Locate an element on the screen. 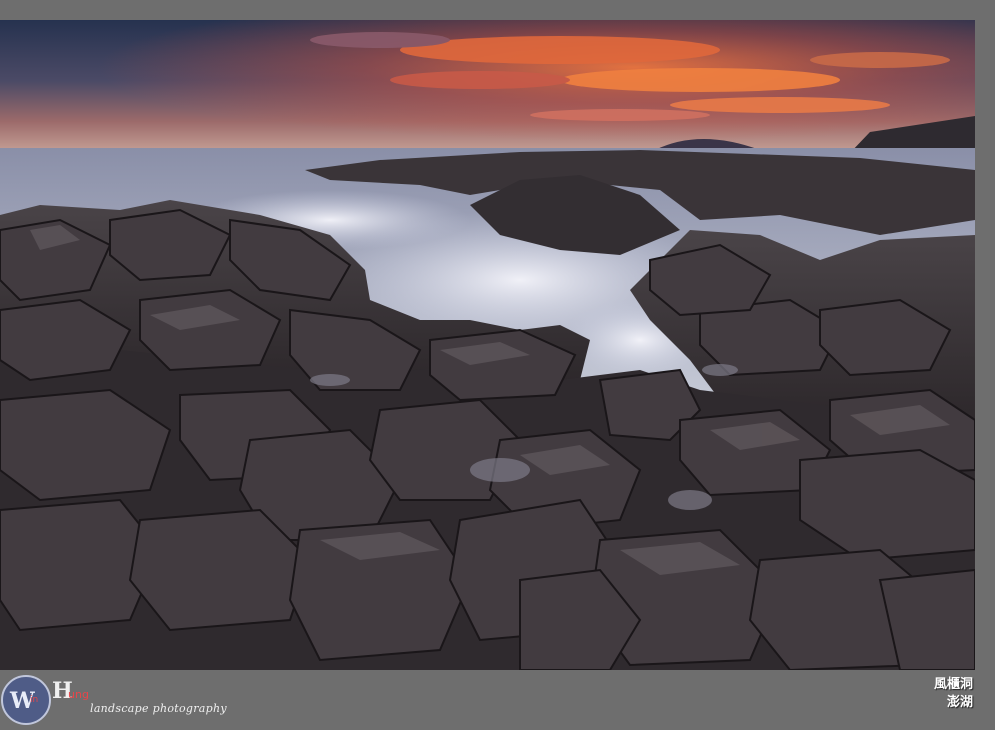 Image resolution: width=995 pixels, height=730 pixels. photographer-logo: W in H ung is located at coordinates (45, 700).